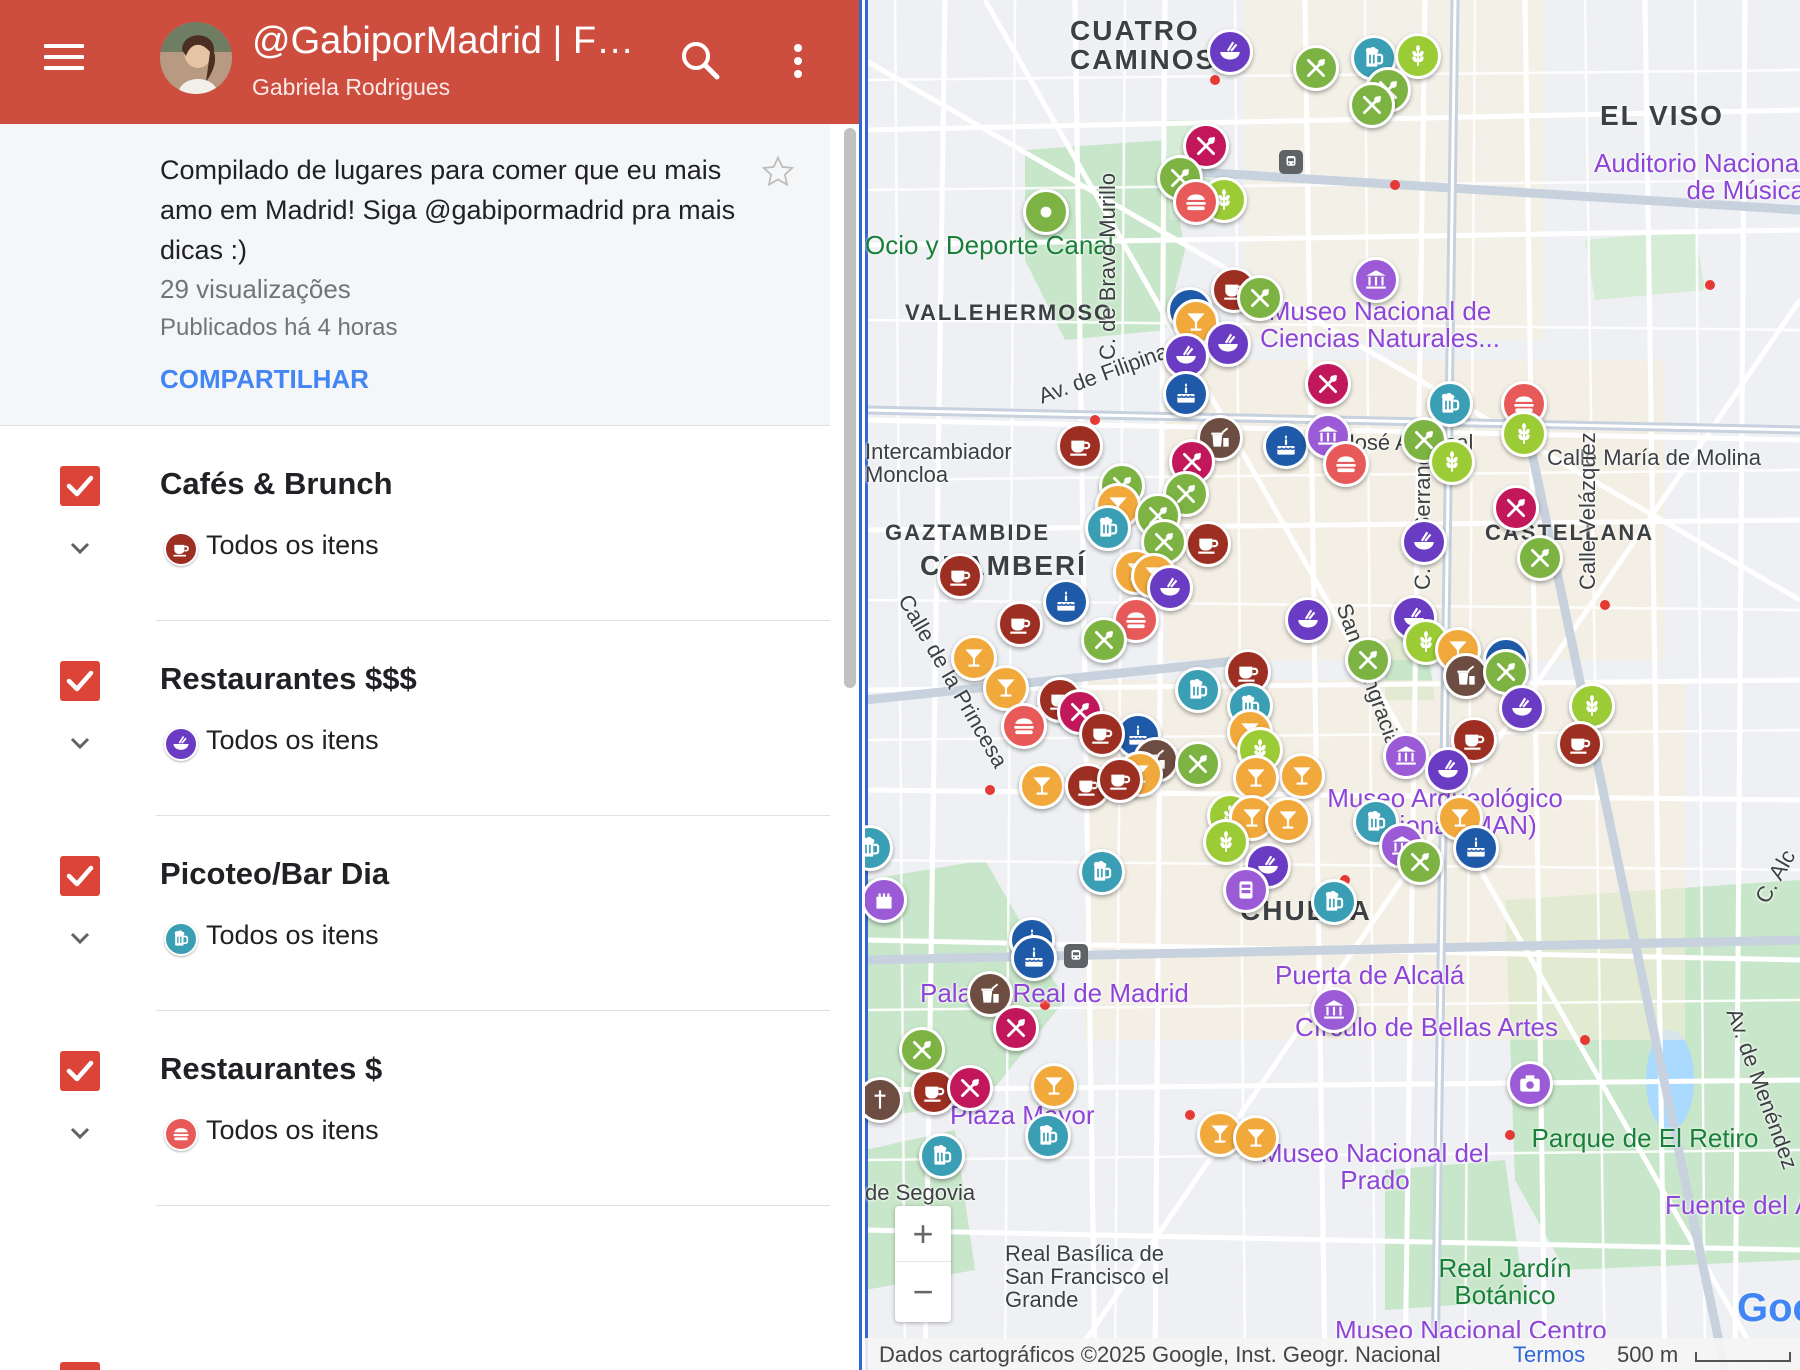 The image size is (1800, 1370). What do you see at coordinates (271, 1069) in the screenshot?
I see `layer-name: Restaurantes $` at bounding box center [271, 1069].